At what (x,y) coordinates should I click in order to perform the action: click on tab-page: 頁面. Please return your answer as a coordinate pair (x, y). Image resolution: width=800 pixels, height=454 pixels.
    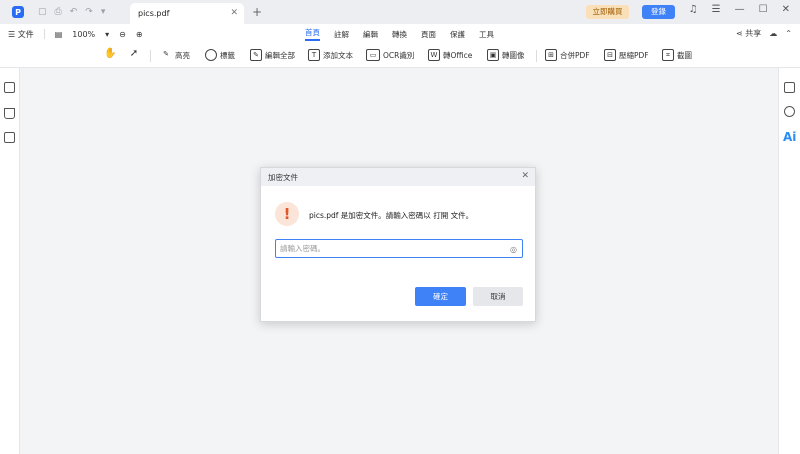
    Looking at the image, I should click on (428, 34).